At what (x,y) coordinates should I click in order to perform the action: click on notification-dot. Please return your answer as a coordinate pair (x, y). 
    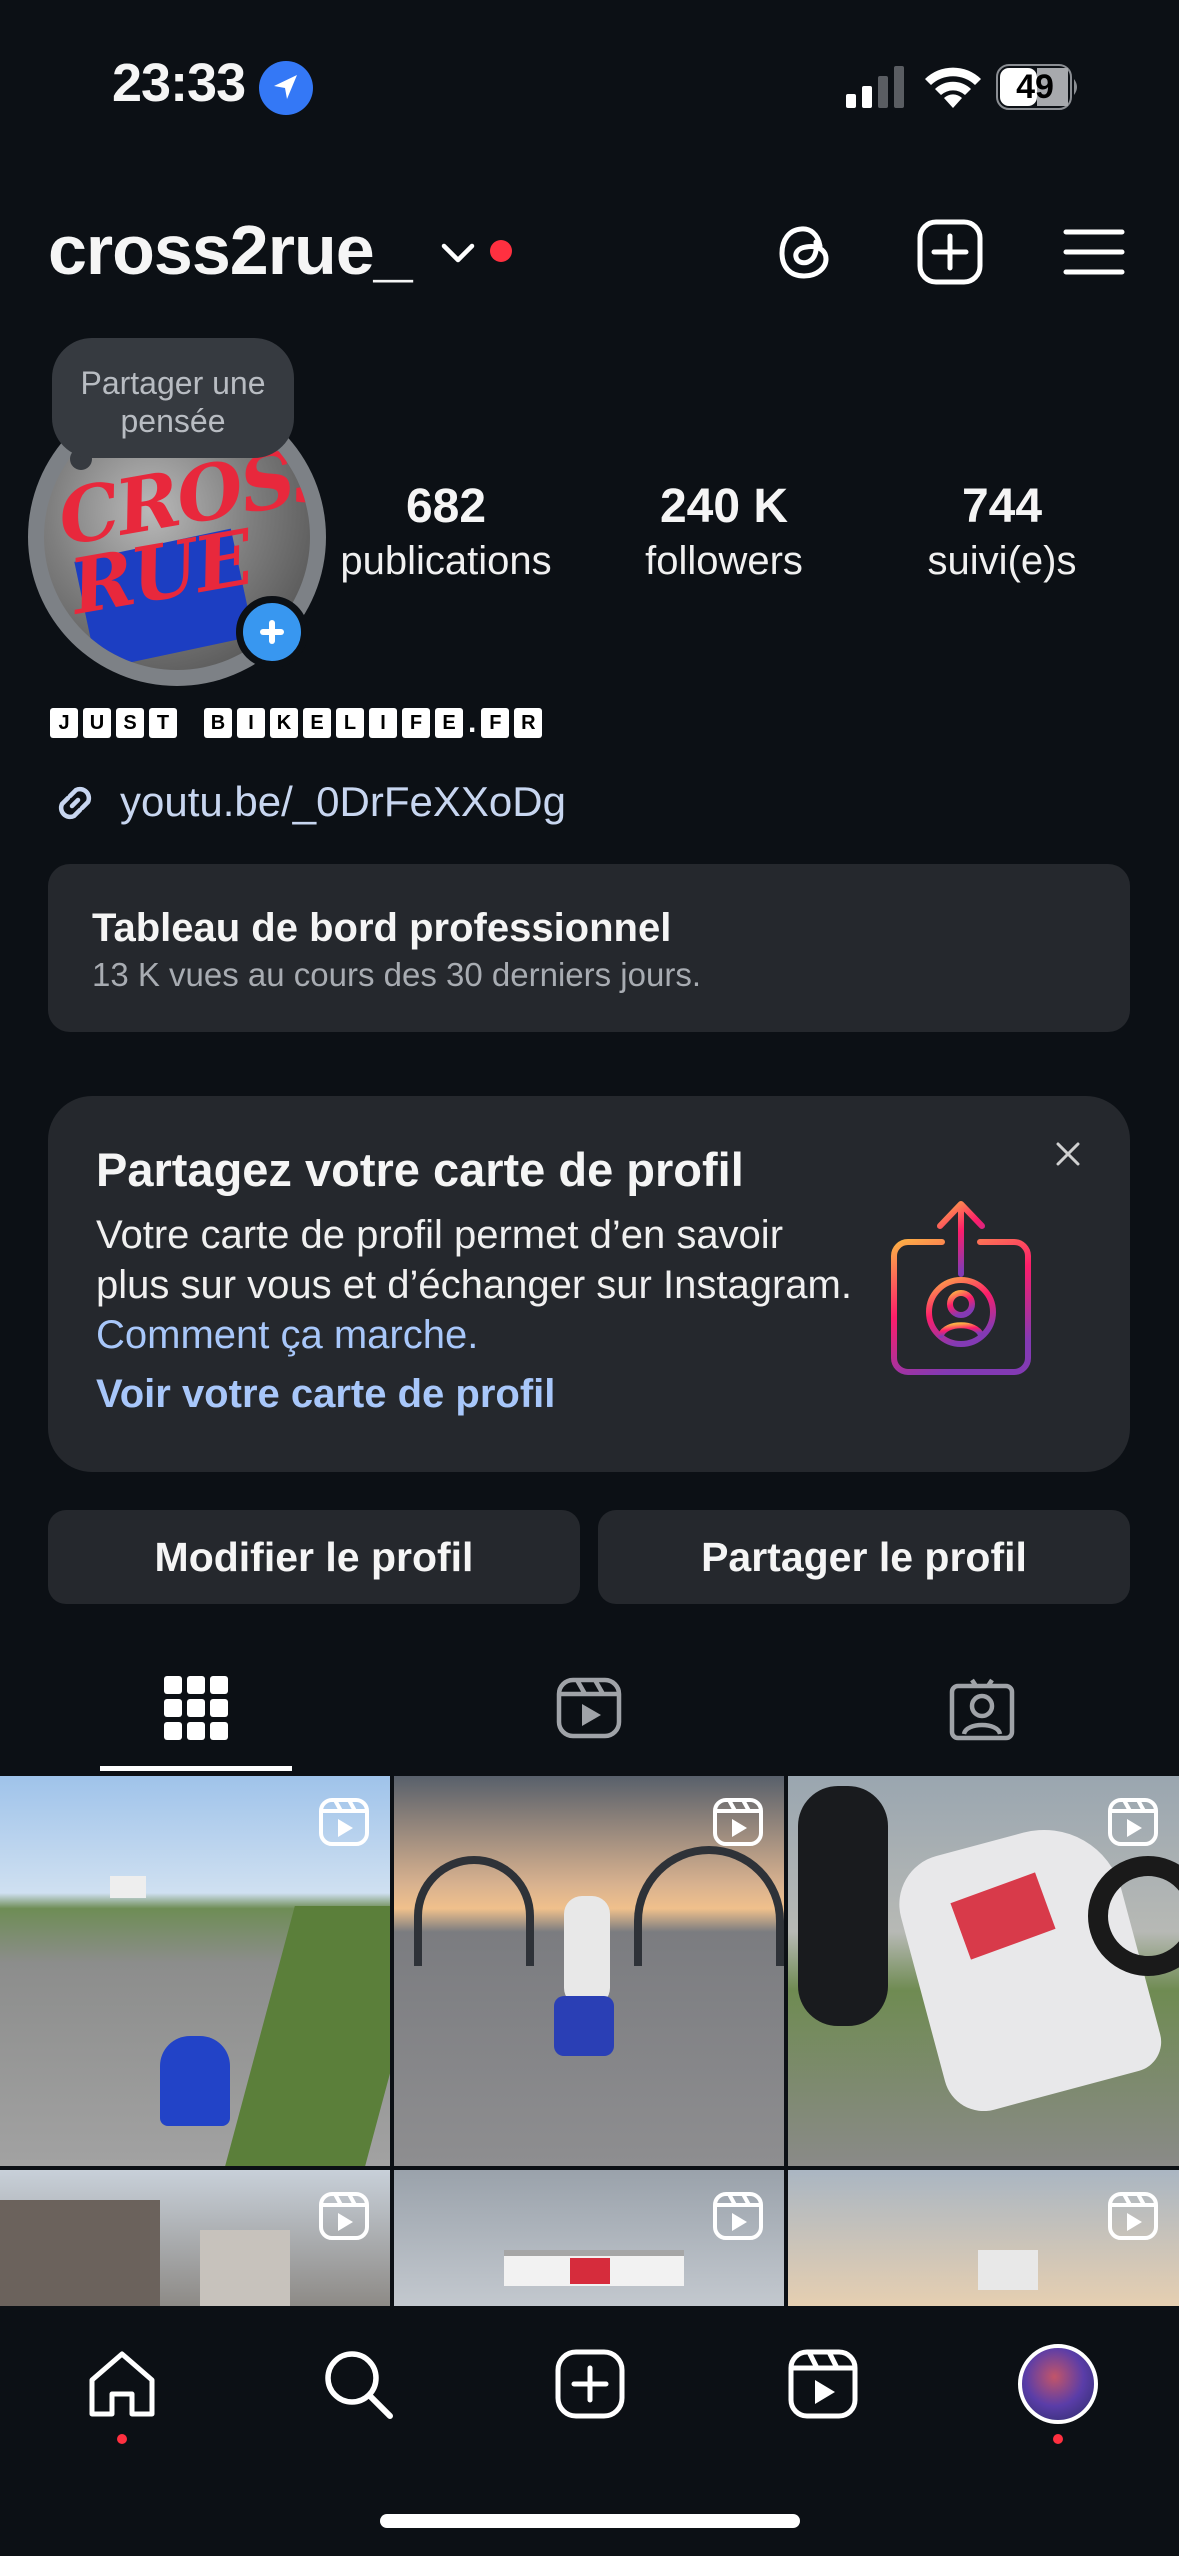
    Looking at the image, I should click on (501, 251).